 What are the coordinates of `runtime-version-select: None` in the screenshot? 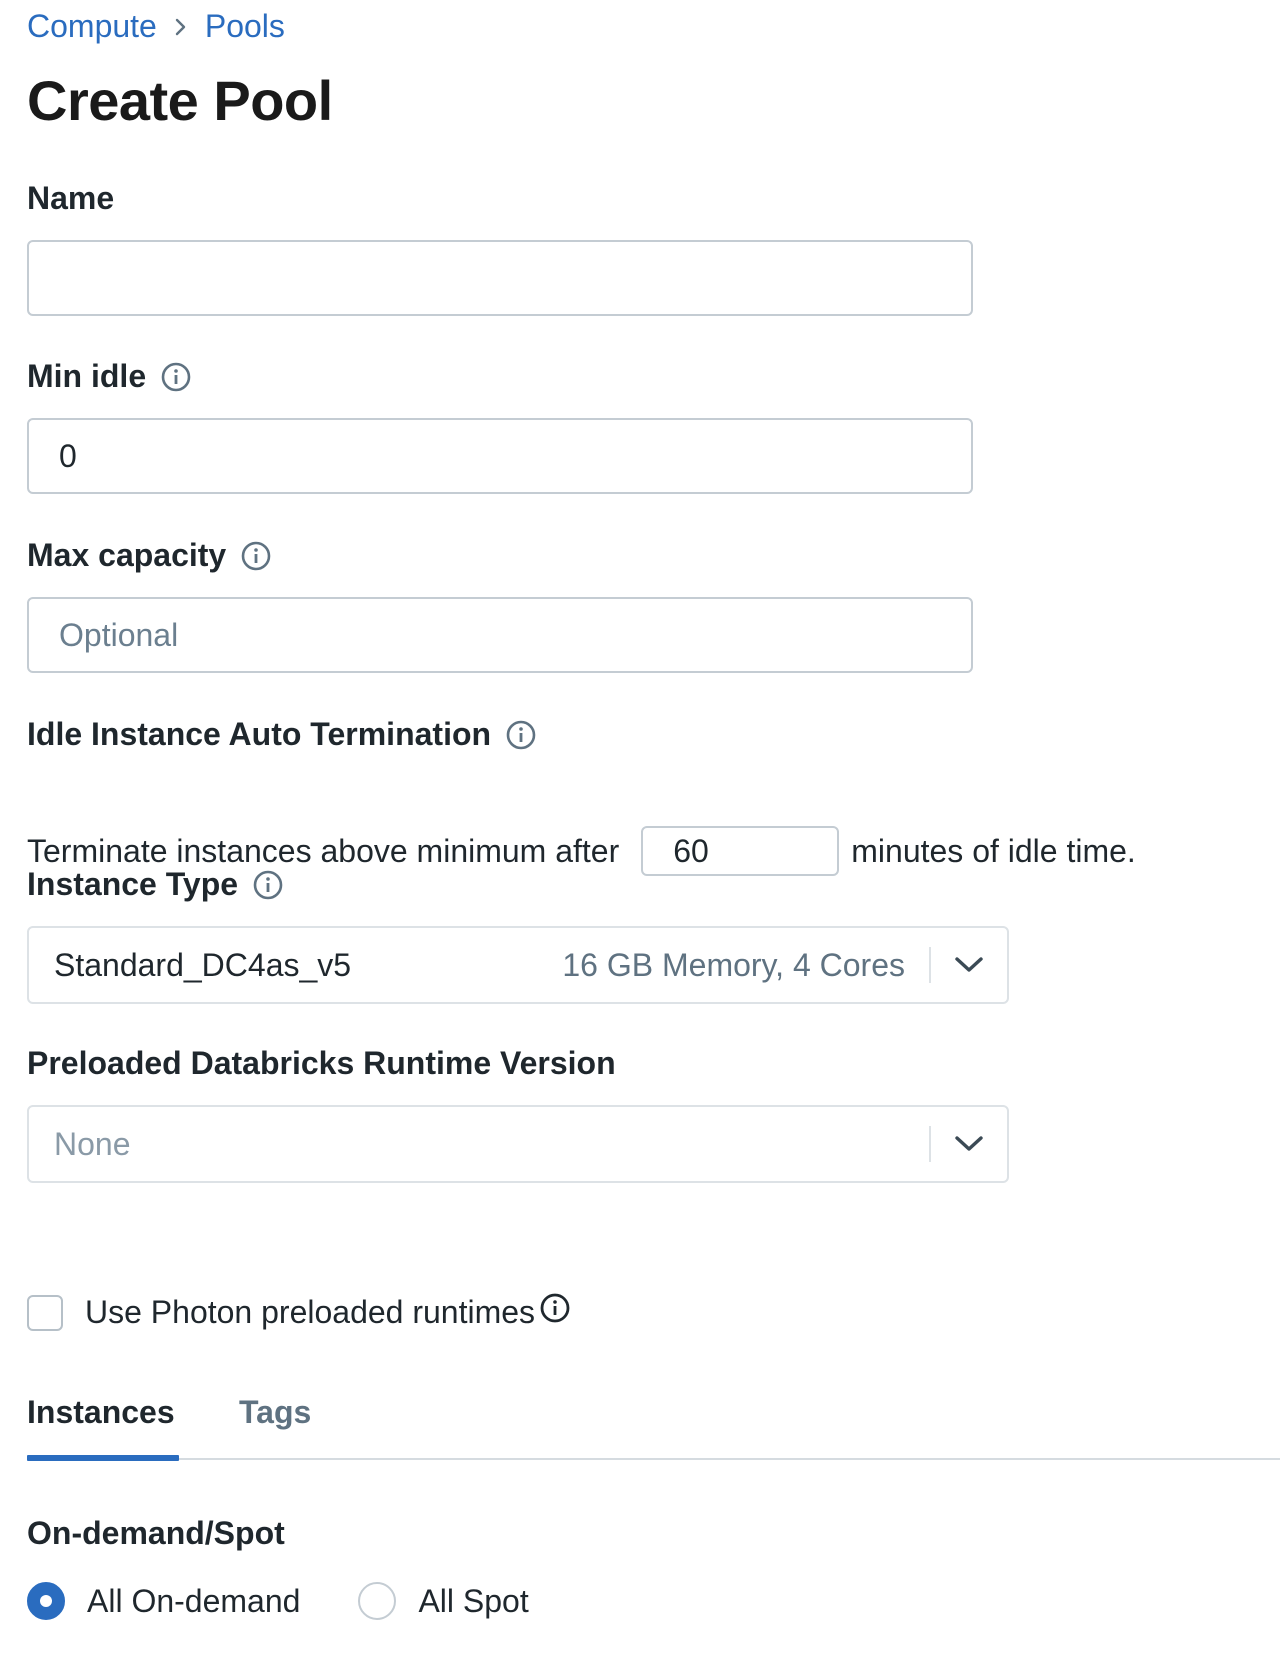 It's located at (518, 1144).